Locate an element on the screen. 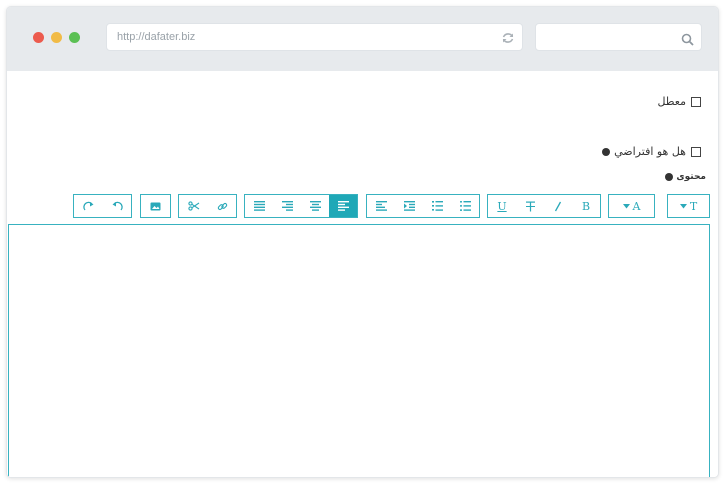 This screenshot has width=725, height=485. strikethrough-button is located at coordinates (530, 206).